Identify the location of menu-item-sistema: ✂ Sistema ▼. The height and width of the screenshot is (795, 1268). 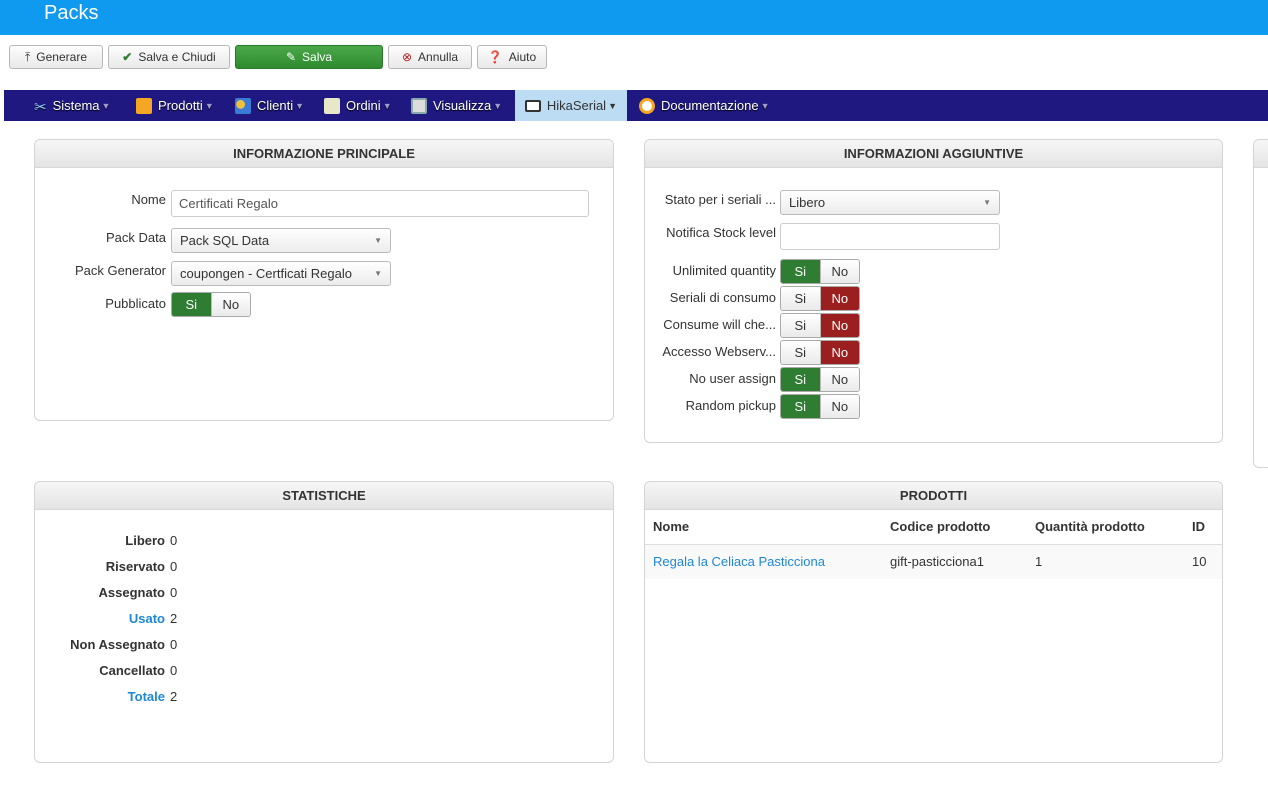
(72, 105).